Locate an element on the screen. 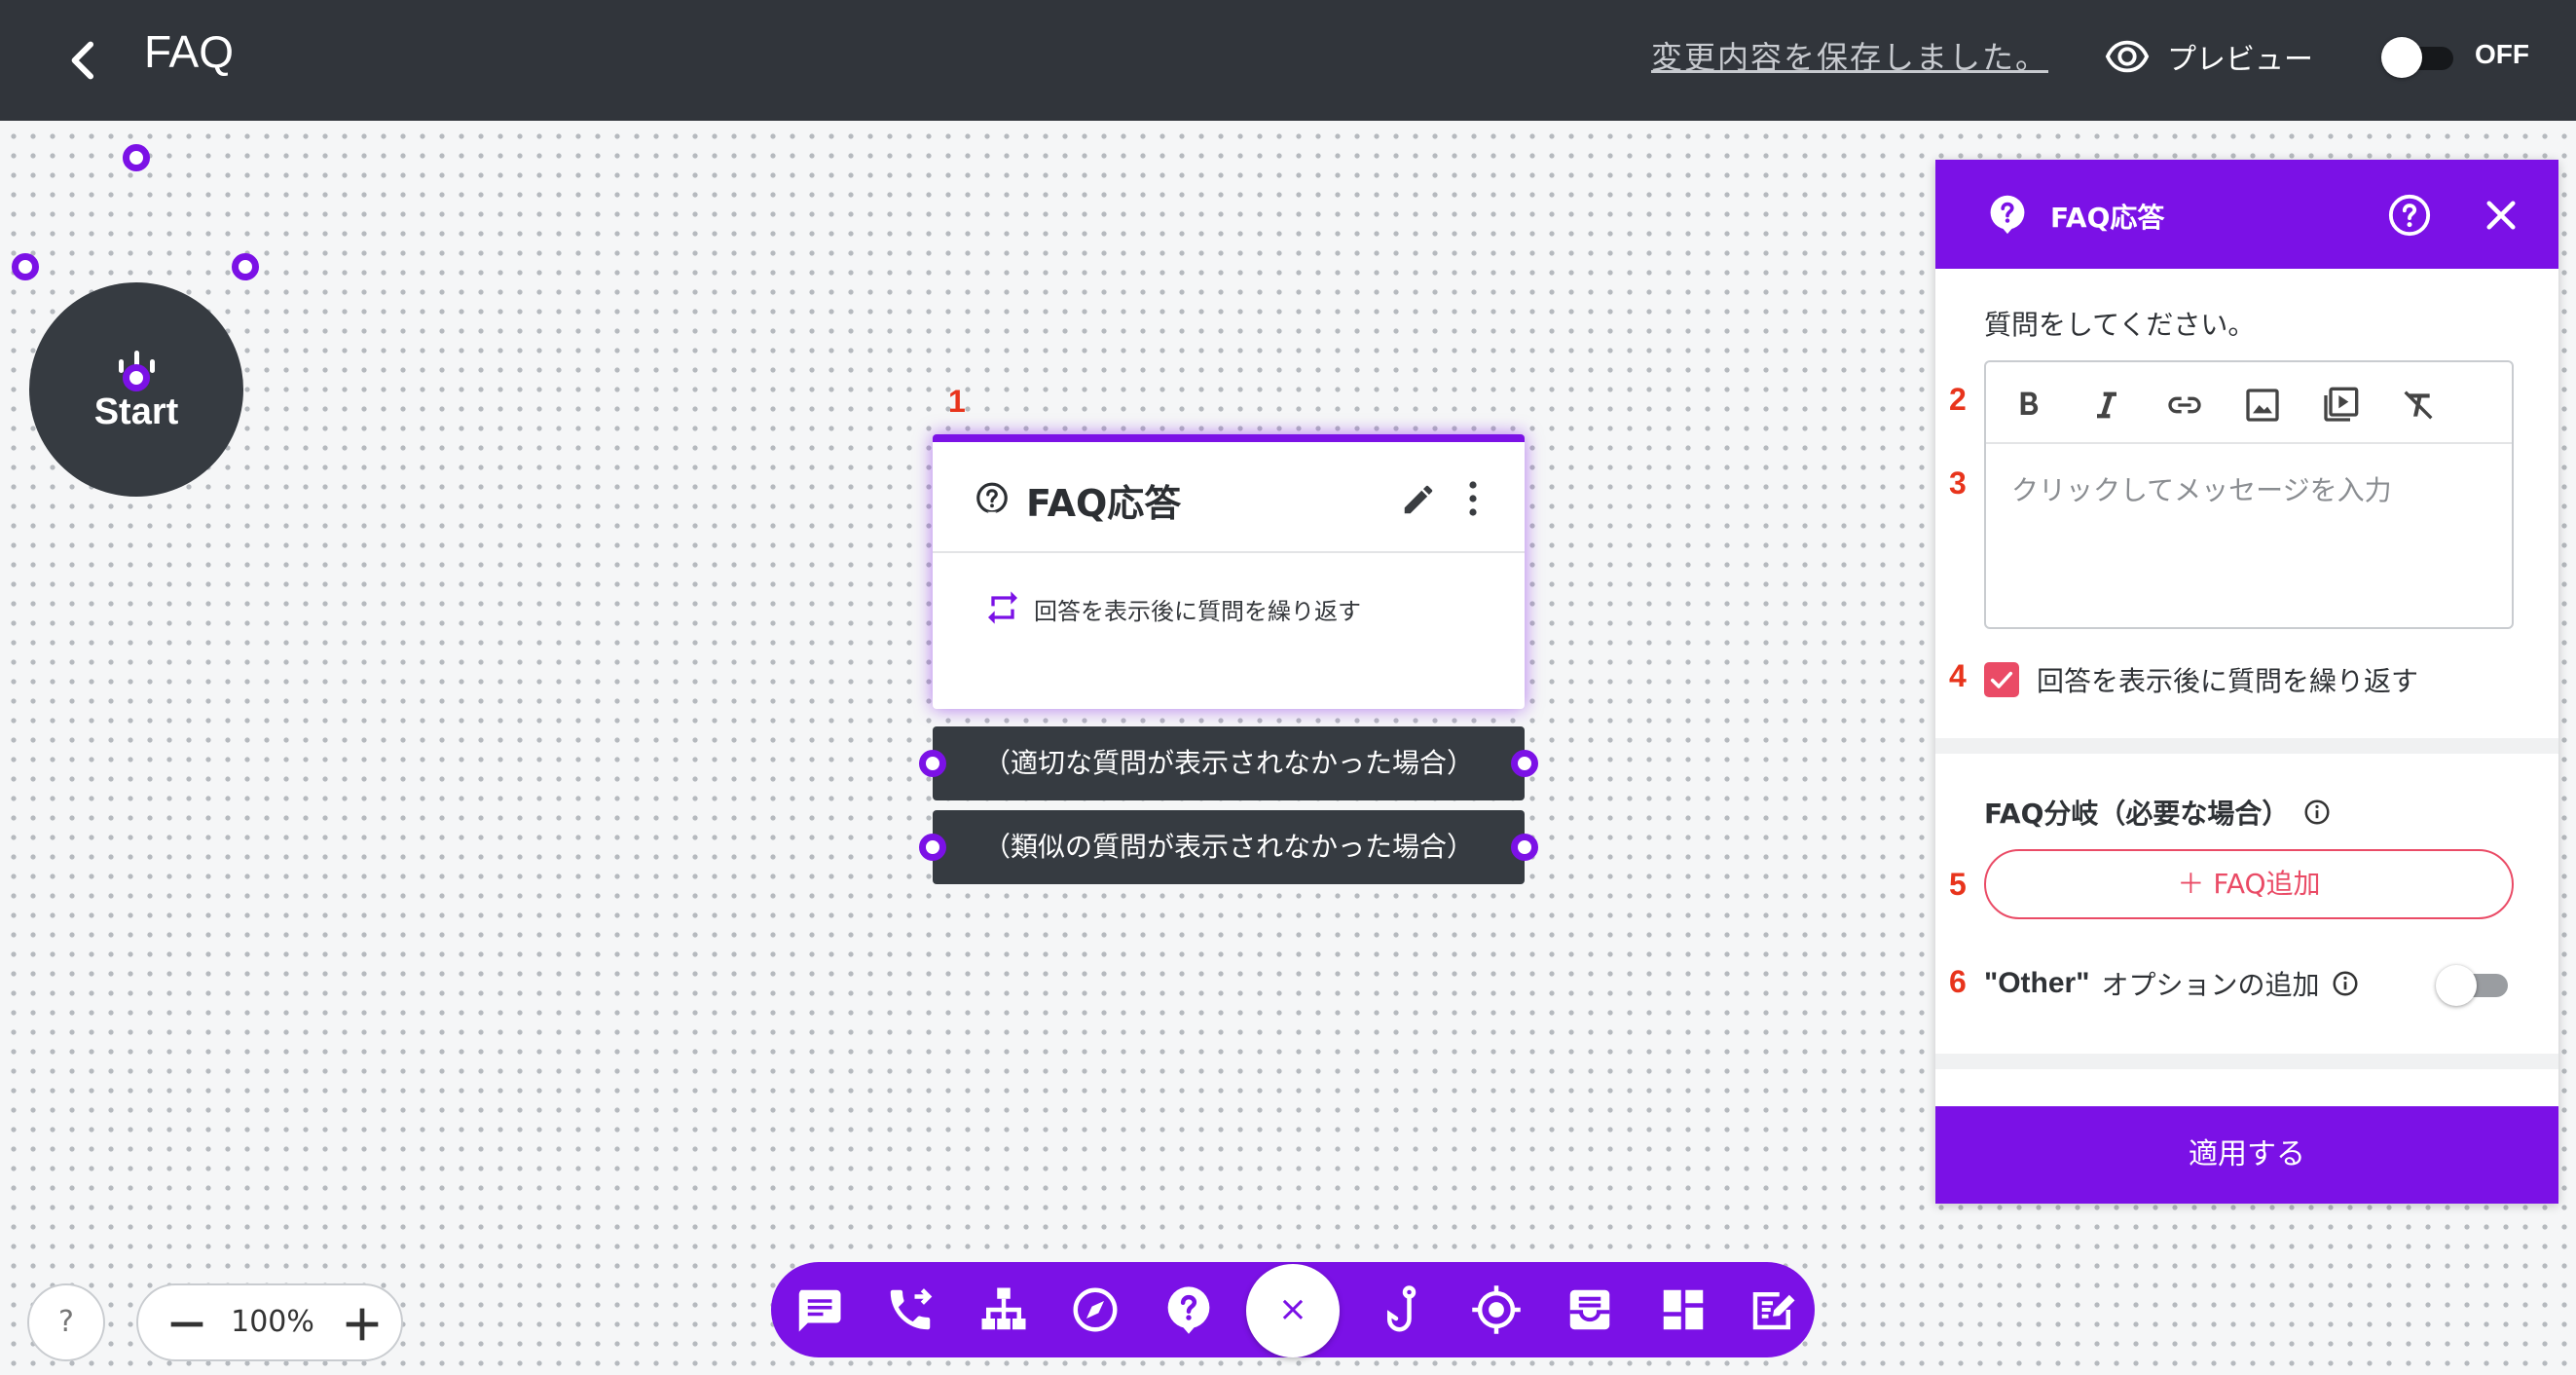 Image resolution: width=2576 pixels, height=1375 pixels. phone-forward-icon is located at coordinates (911, 1309).